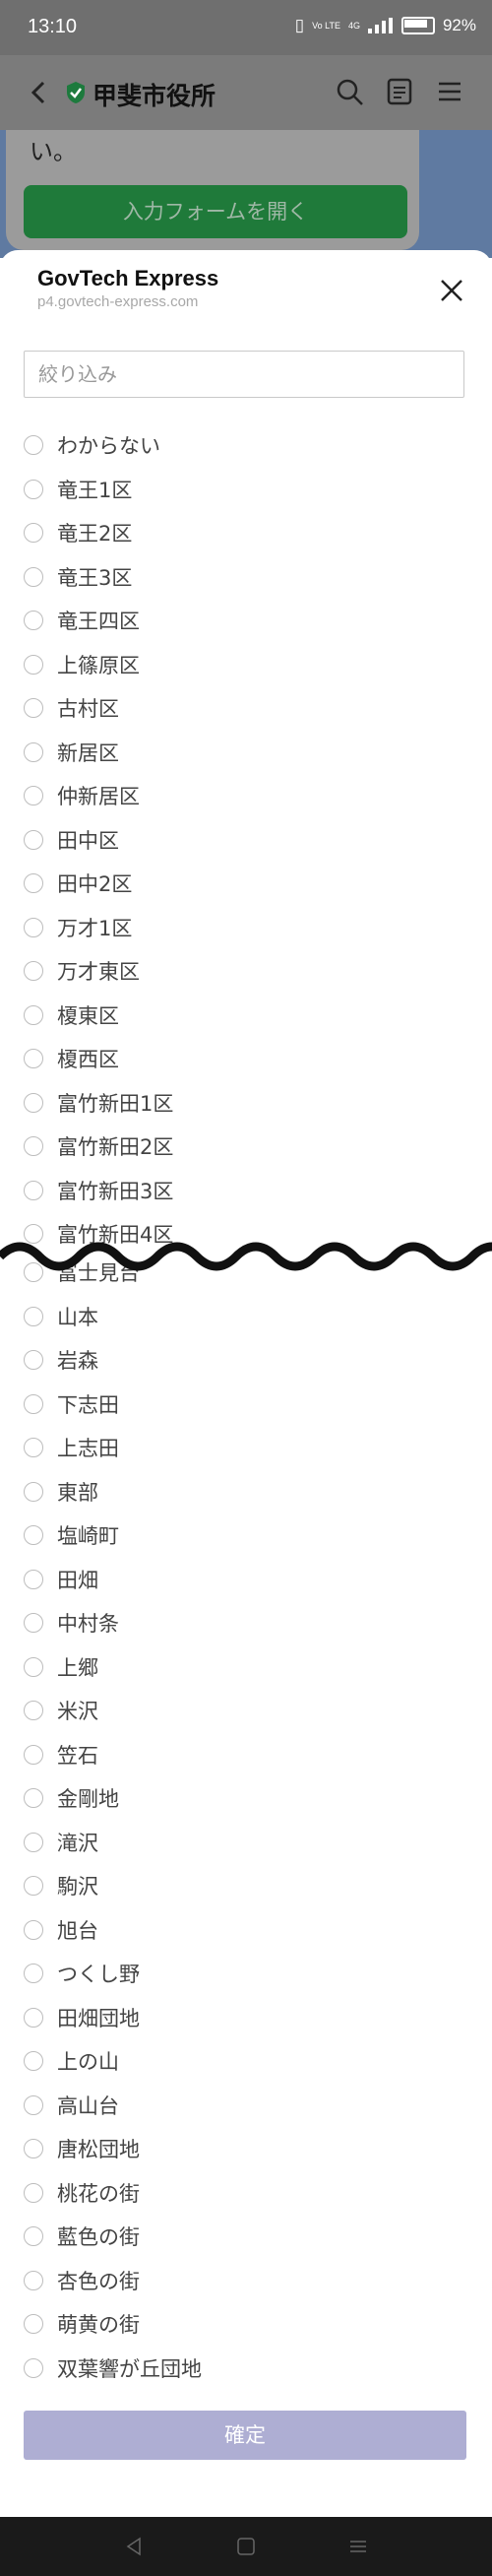 The image size is (492, 2576). Describe the element at coordinates (246, 2546) in the screenshot. I see `nav-home-icon` at that location.